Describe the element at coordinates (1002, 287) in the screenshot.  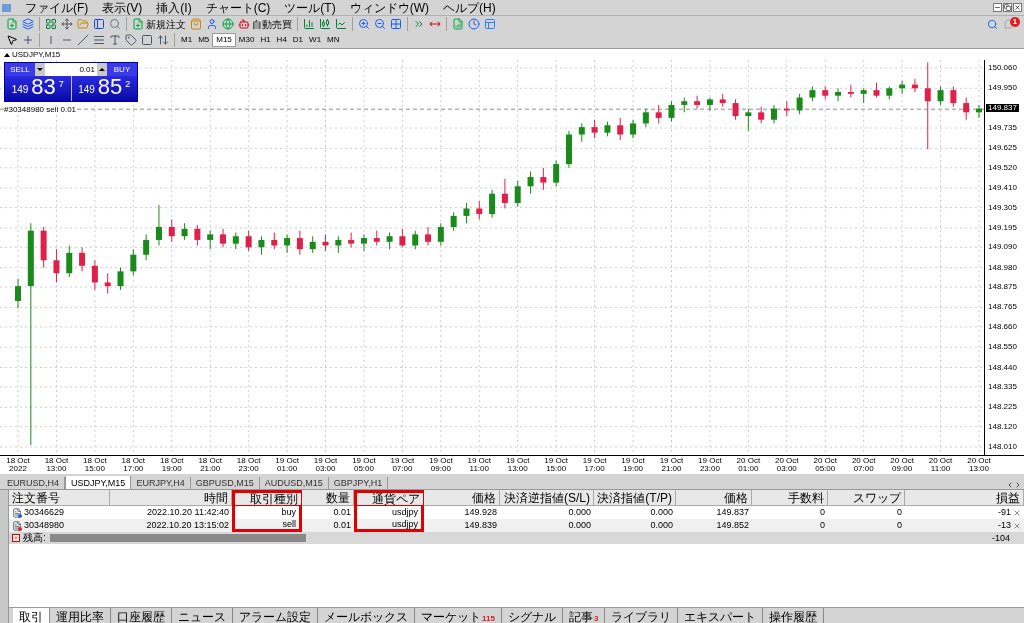
I see `price-label: 148.875` at that location.